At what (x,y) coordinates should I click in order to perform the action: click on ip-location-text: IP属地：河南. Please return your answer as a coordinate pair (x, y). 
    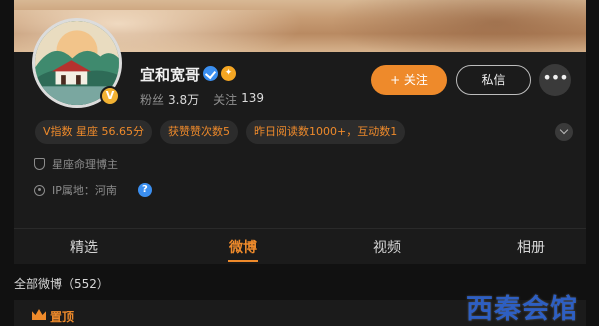
    Looking at the image, I should click on (84, 190).